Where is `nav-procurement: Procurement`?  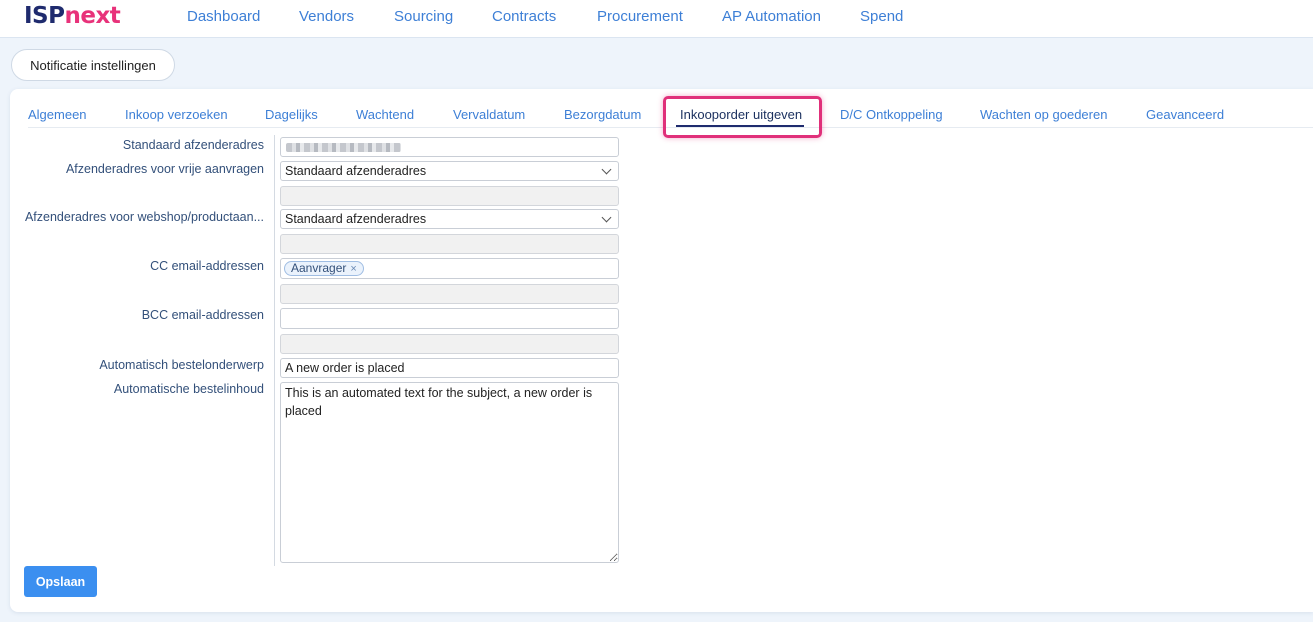 nav-procurement: Procurement is located at coordinates (640, 16).